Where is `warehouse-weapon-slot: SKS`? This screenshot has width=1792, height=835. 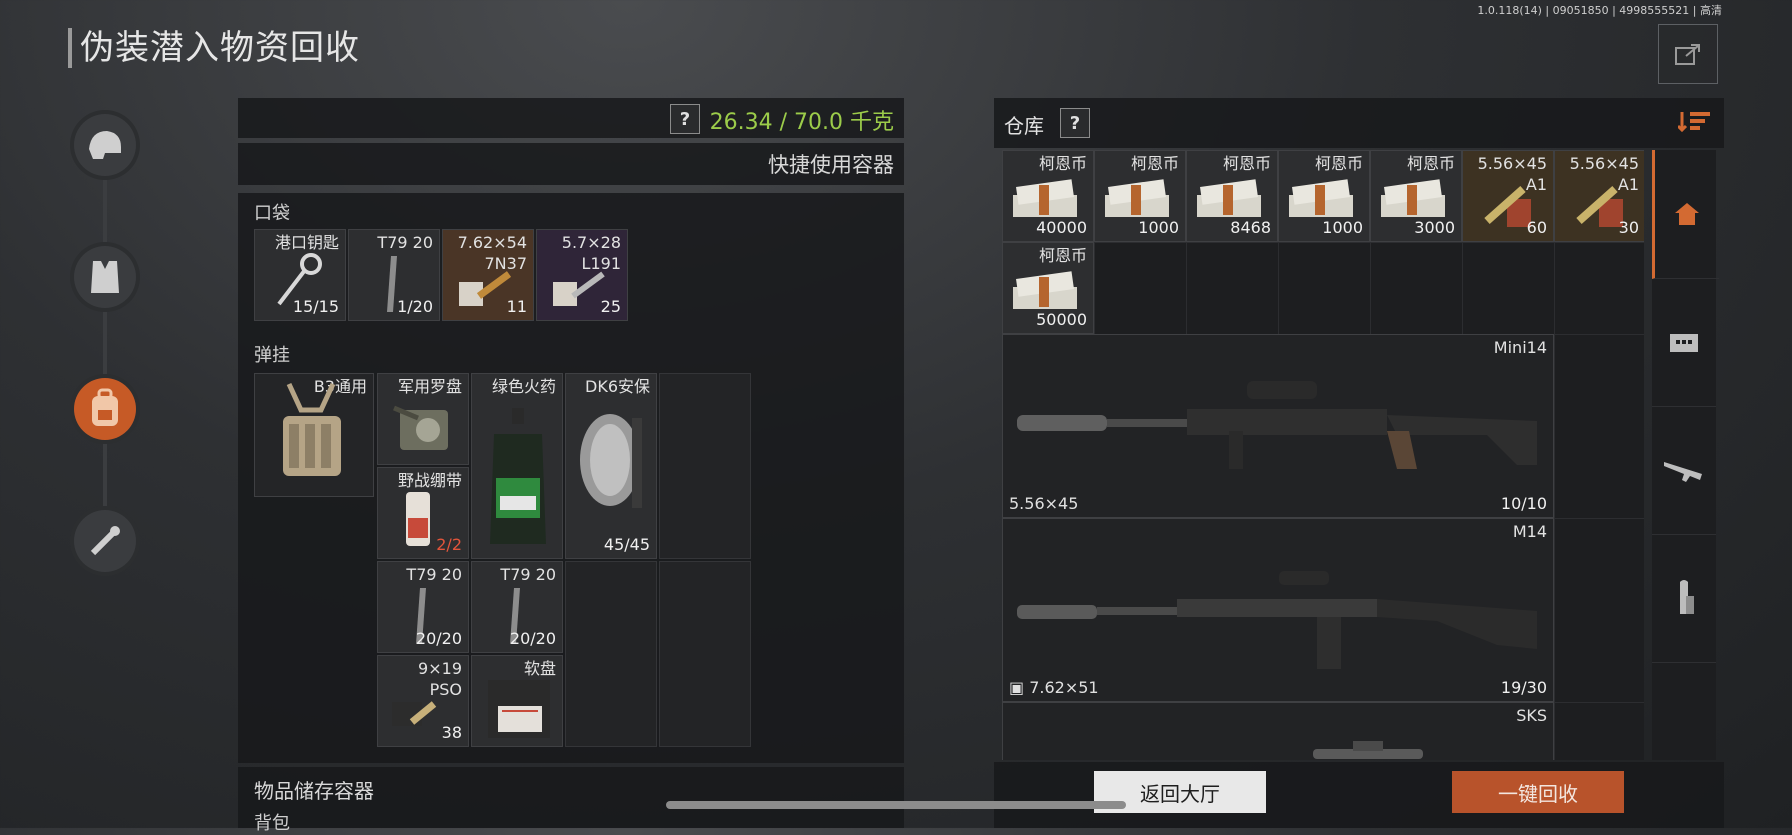
warehouse-weapon-slot: SKS is located at coordinates (1278, 731).